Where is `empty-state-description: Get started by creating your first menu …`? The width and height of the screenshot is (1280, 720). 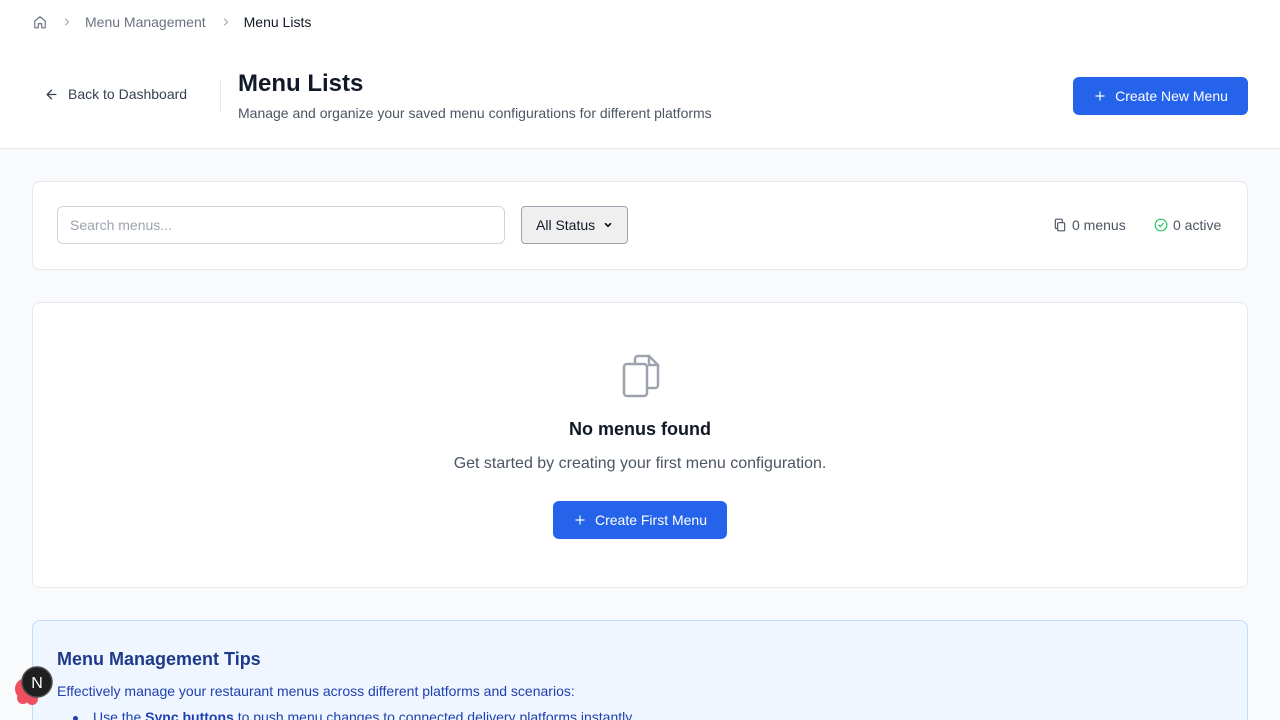
empty-state-description: Get started by creating your first menu … is located at coordinates (640, 463).